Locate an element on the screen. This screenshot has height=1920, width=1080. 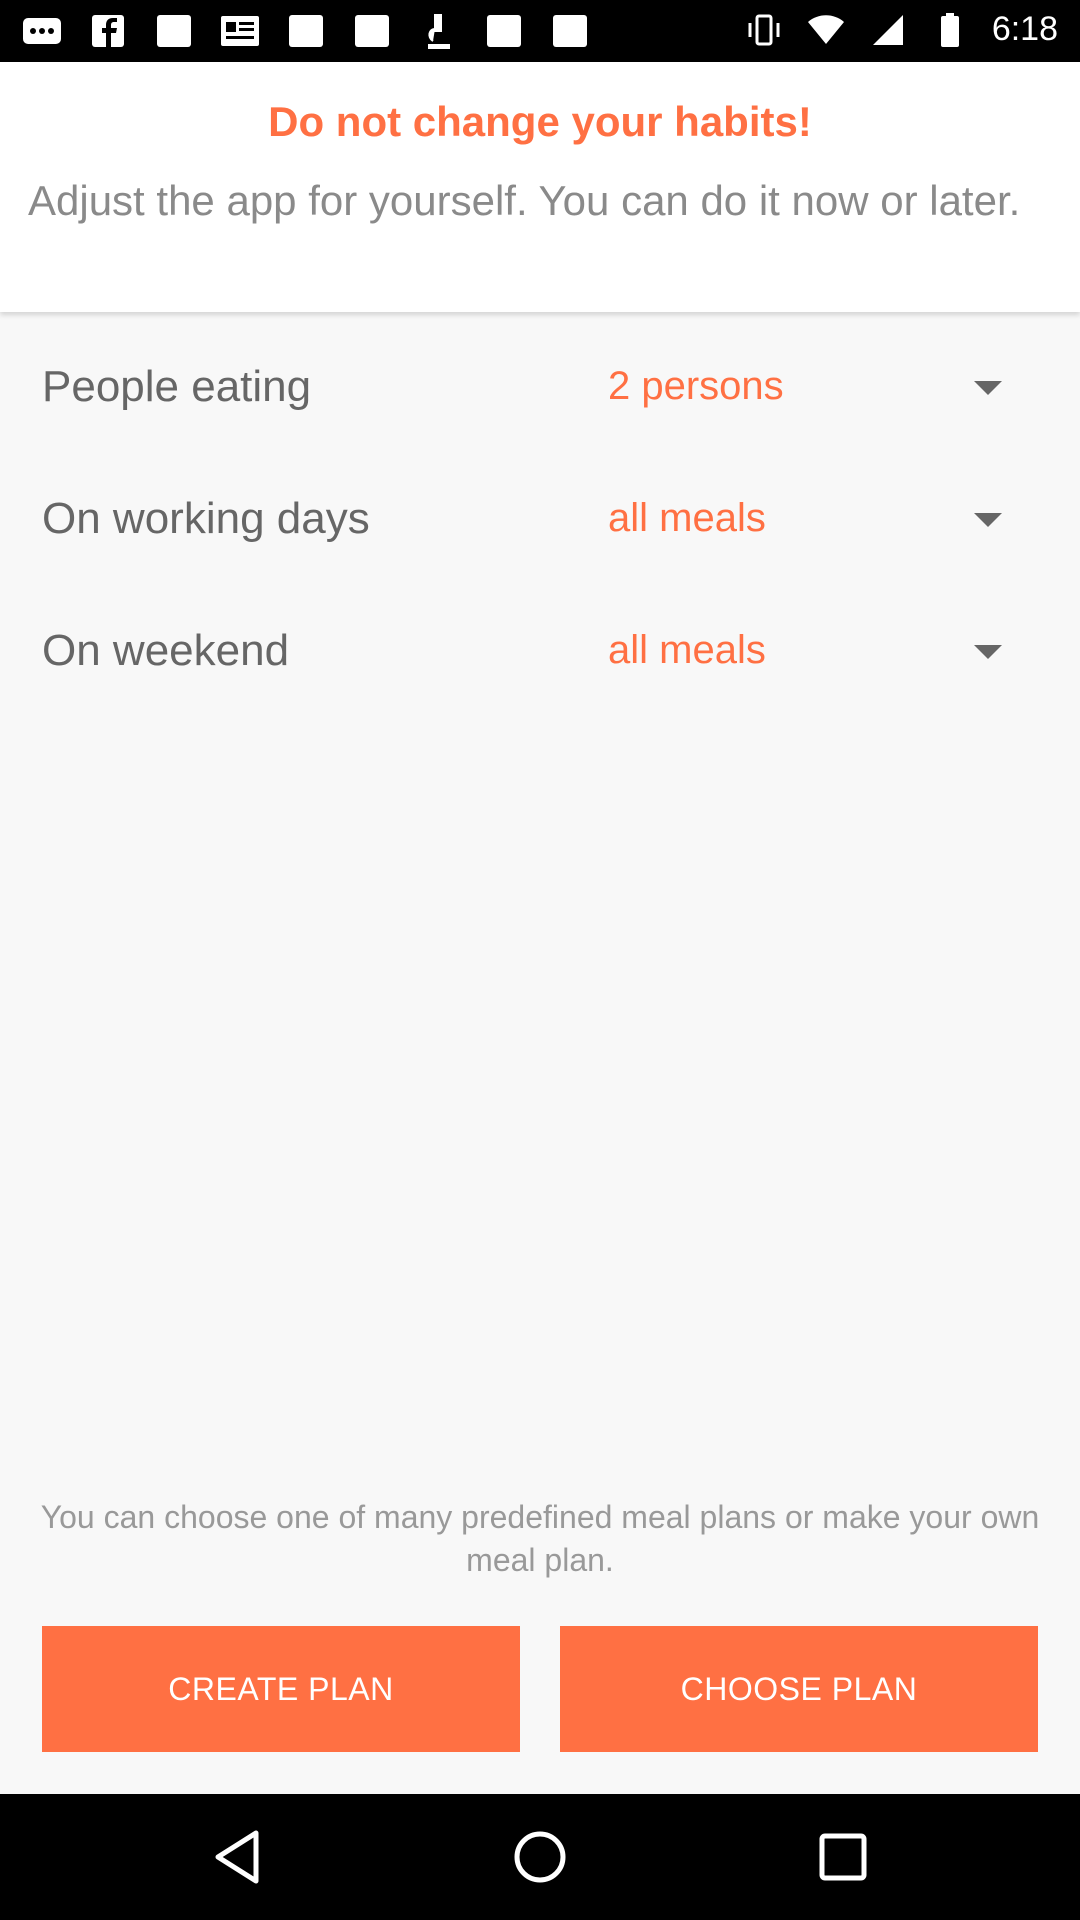
working-days-label: On working days is located at coordinates (206, 518).